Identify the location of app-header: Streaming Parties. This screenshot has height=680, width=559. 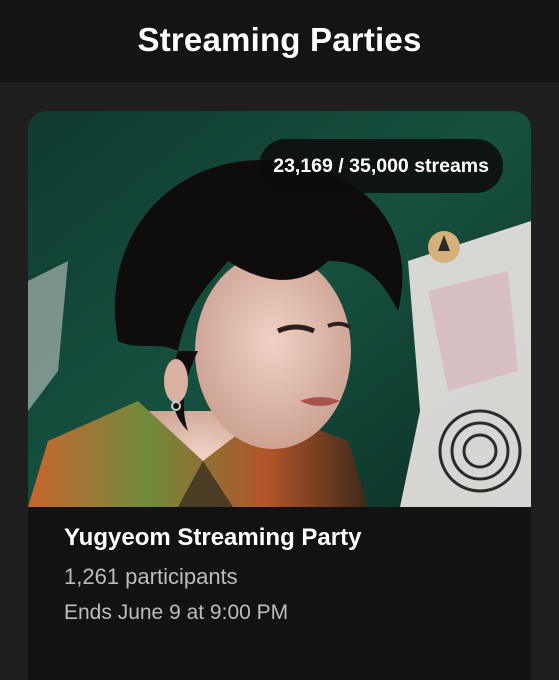
(279, 41).